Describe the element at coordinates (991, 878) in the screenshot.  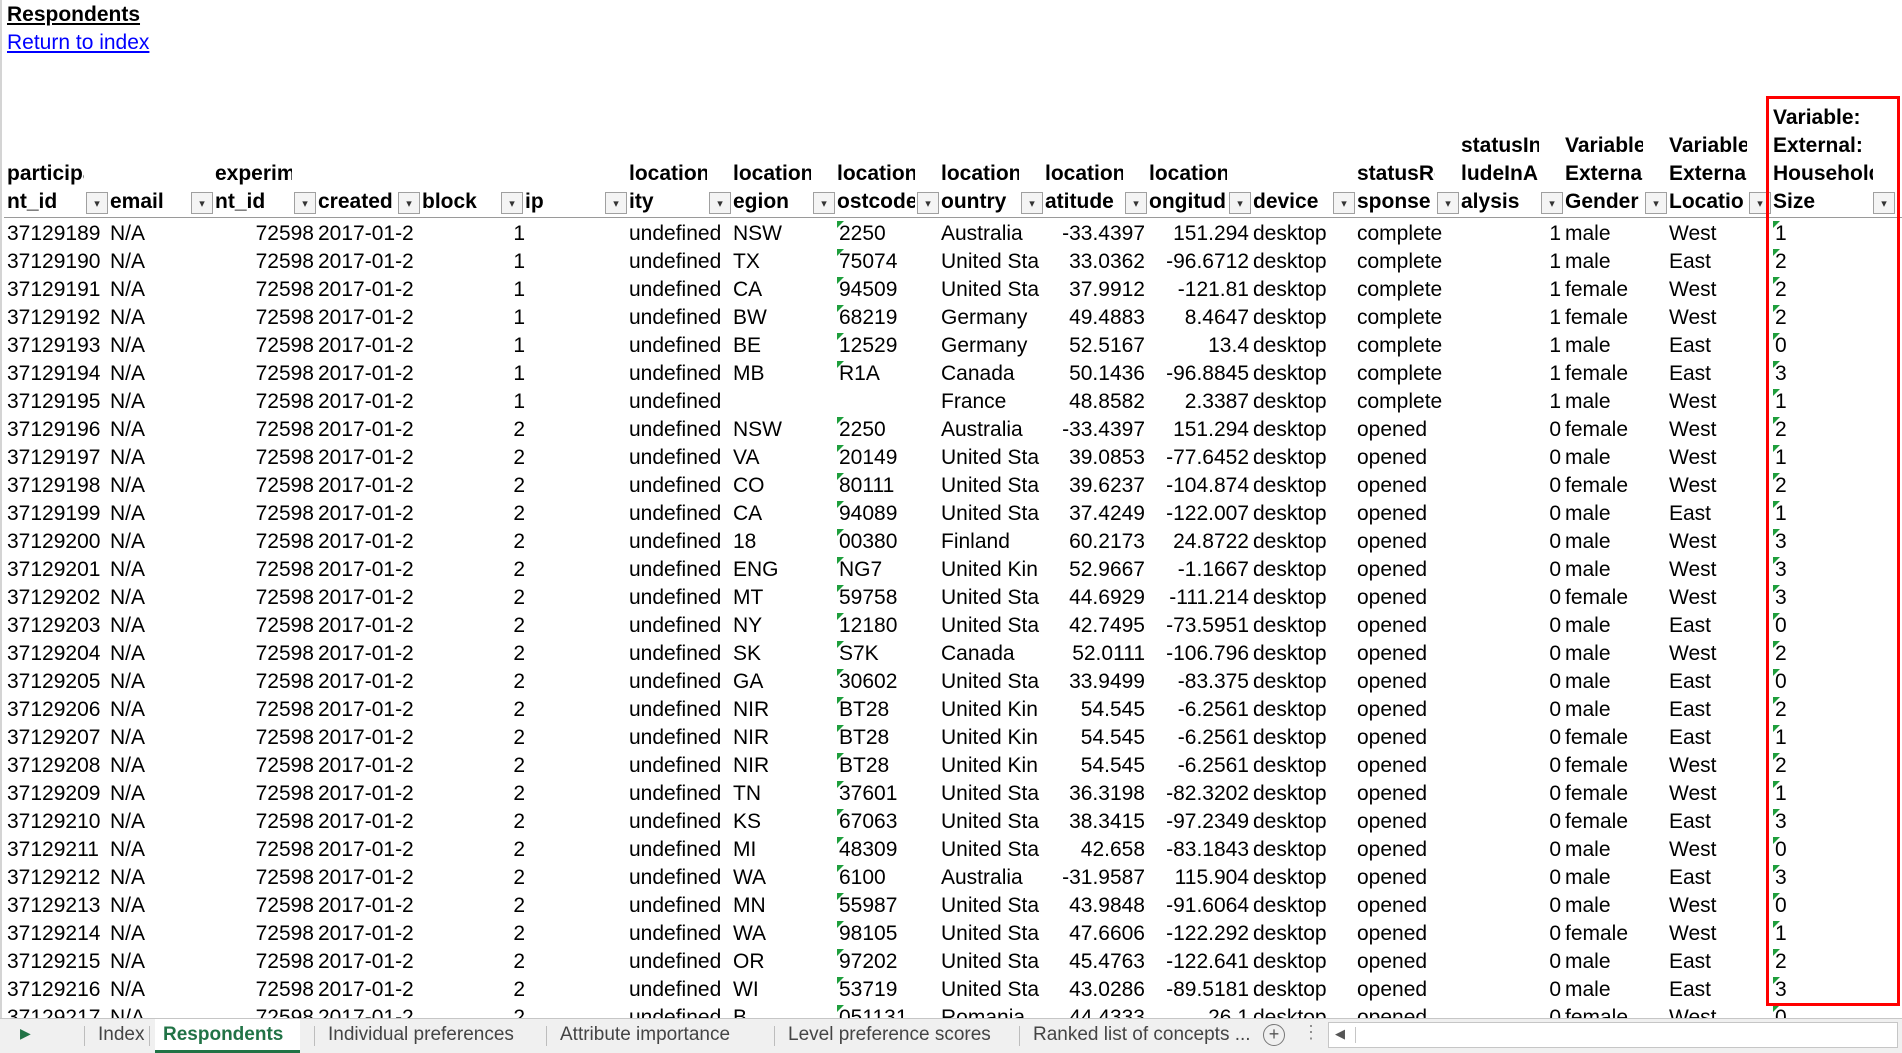
I see `cell: Australia` at that location.